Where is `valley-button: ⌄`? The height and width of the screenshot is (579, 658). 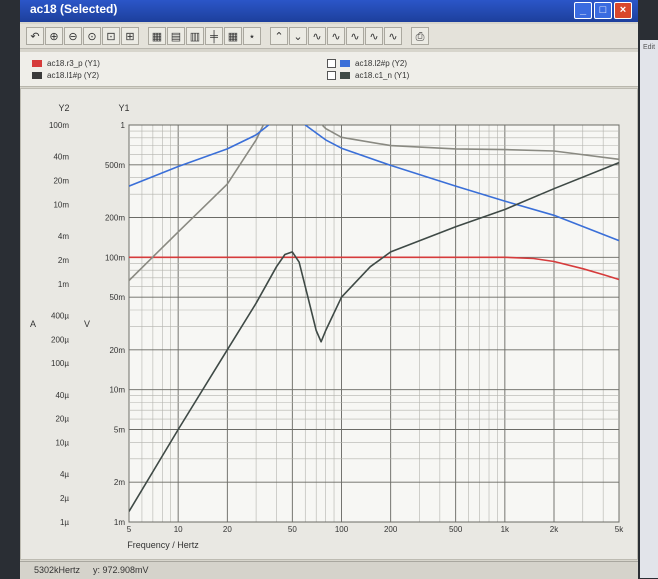
valley-button: ⌄ is located at coordinates (298, 36).